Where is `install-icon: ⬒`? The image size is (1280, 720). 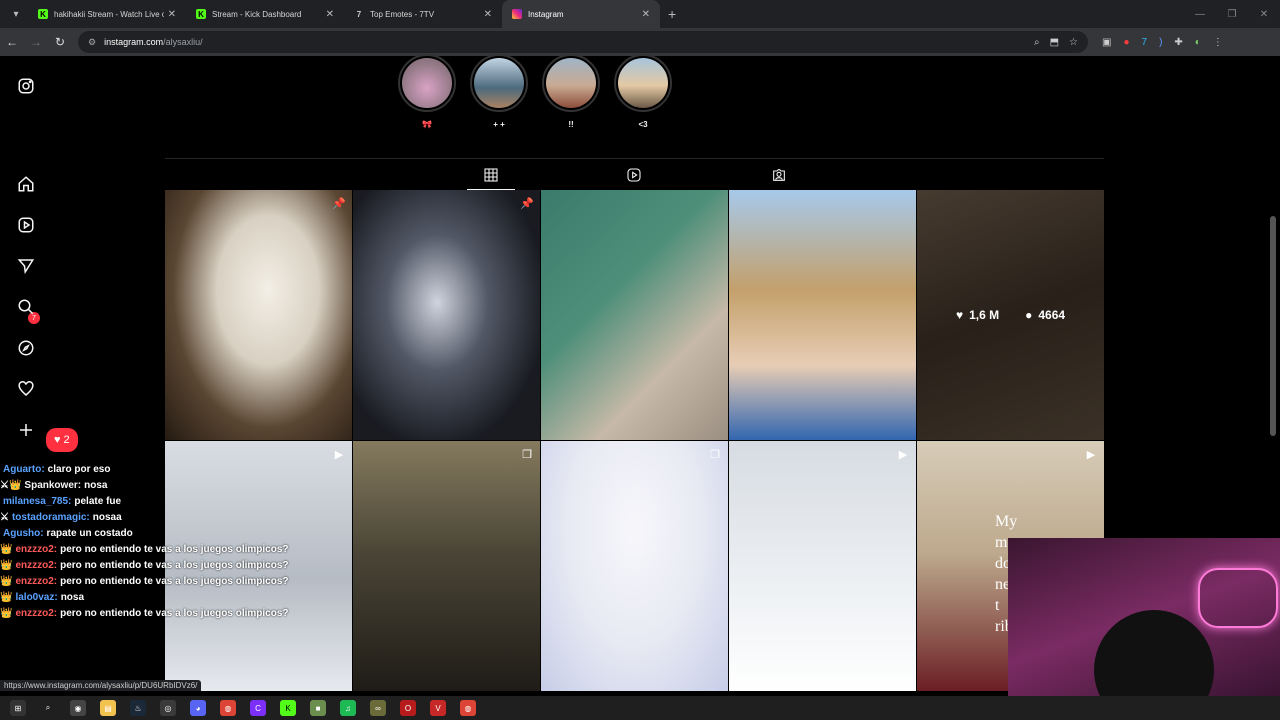 install-icon: ⬒ is located at coordinates (1054, 42).